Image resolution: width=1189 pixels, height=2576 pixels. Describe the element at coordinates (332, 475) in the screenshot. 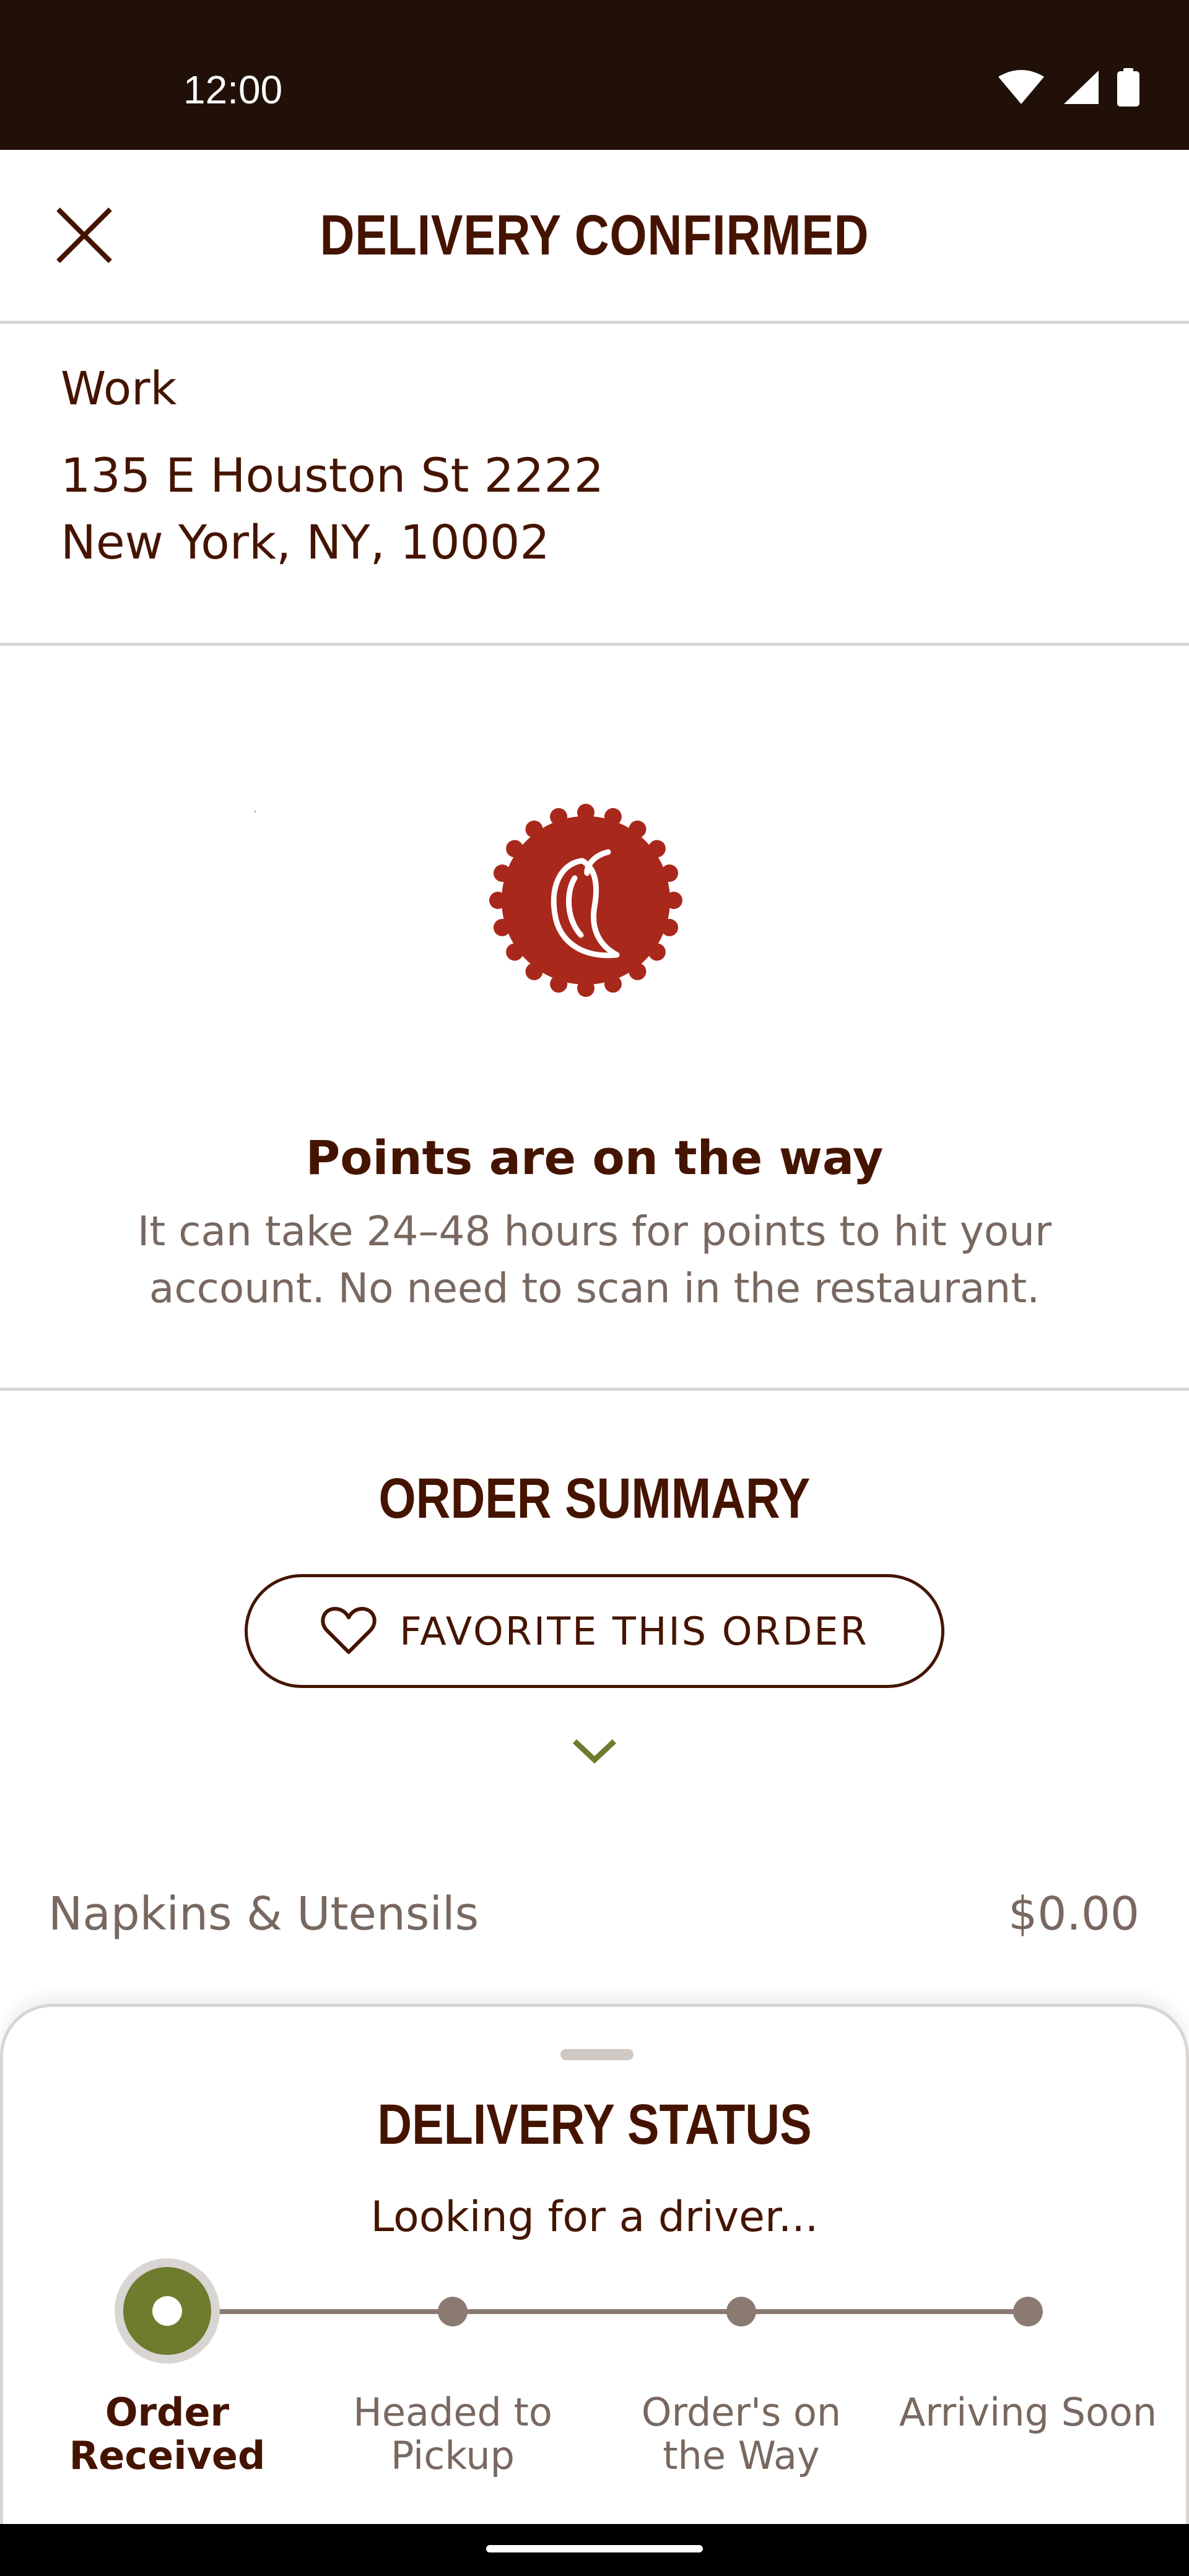

I see `address-line-1: 135 E Houston St 2222` at that location.